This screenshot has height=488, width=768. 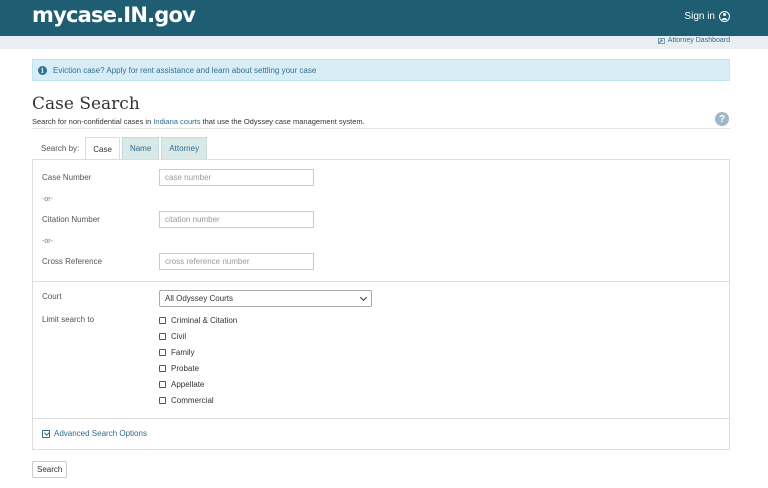 What do you see at coordinates (384, 42) in the screenshot?
I see `sub-navbar: Attorney Dashboard` at bounding box center [384, 42].